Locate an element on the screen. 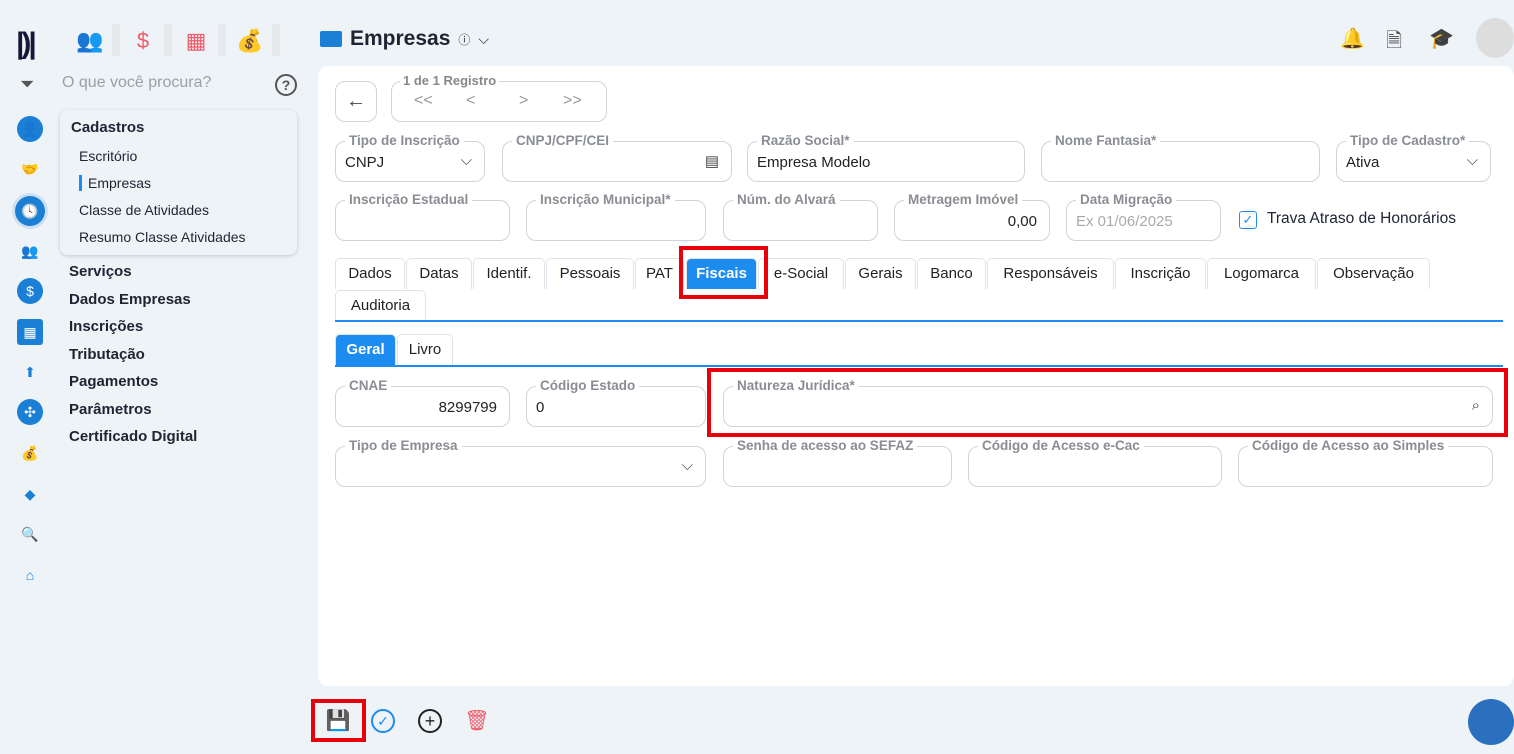 The height and width of the screenshot is (754, 1514). submenu-item-escritorio: Escritório is located at coordinates (108, 156).